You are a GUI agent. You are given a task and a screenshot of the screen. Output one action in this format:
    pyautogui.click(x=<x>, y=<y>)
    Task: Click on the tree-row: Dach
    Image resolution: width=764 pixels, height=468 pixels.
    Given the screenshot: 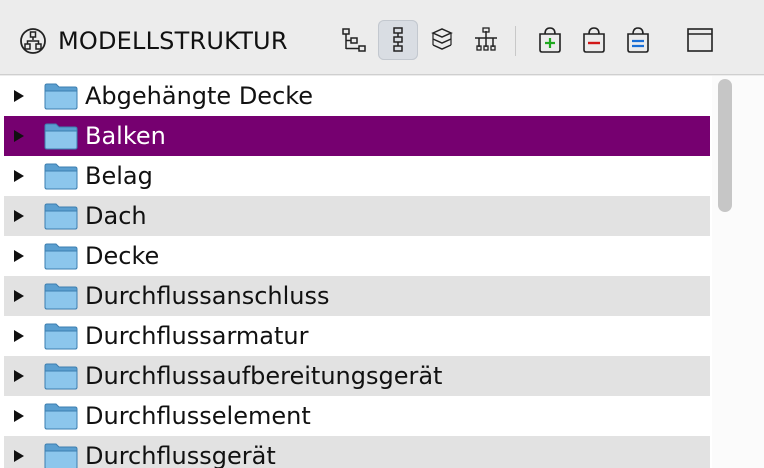 What is the action you would take?
    pyautogui.click(x=357, y=216)
    